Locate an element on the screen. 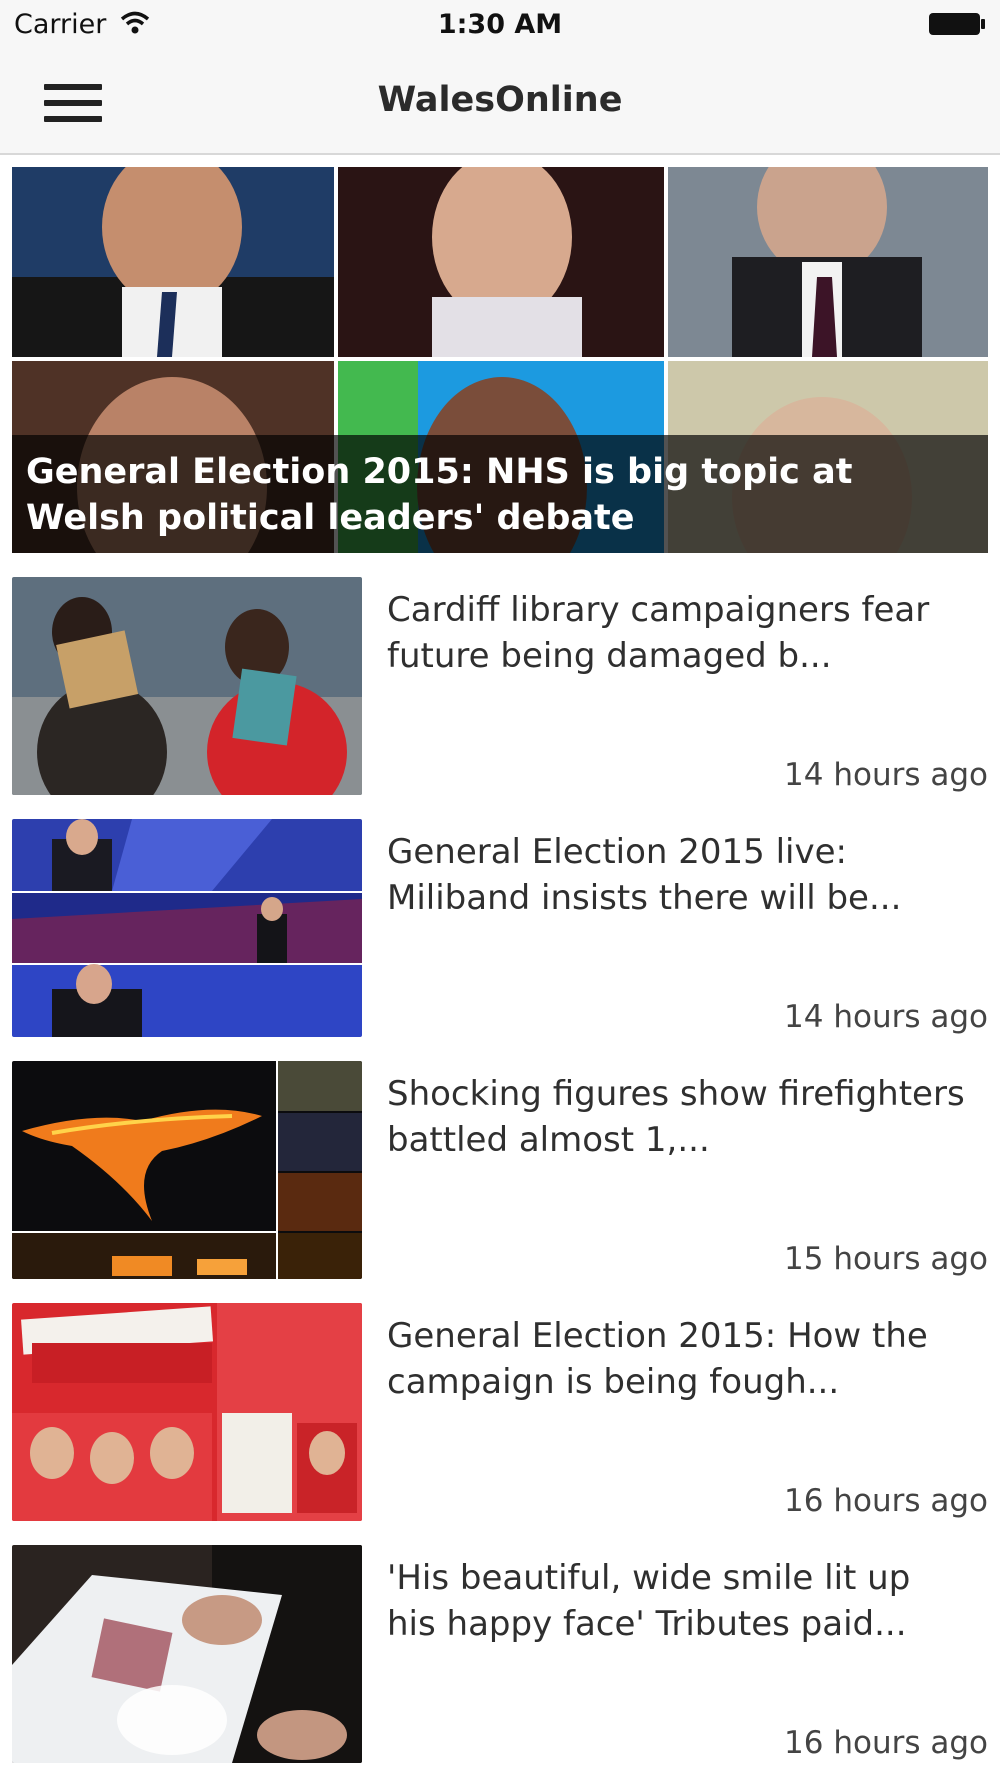  nav-bar: WalesOnline is located at coordinates (500, 102).